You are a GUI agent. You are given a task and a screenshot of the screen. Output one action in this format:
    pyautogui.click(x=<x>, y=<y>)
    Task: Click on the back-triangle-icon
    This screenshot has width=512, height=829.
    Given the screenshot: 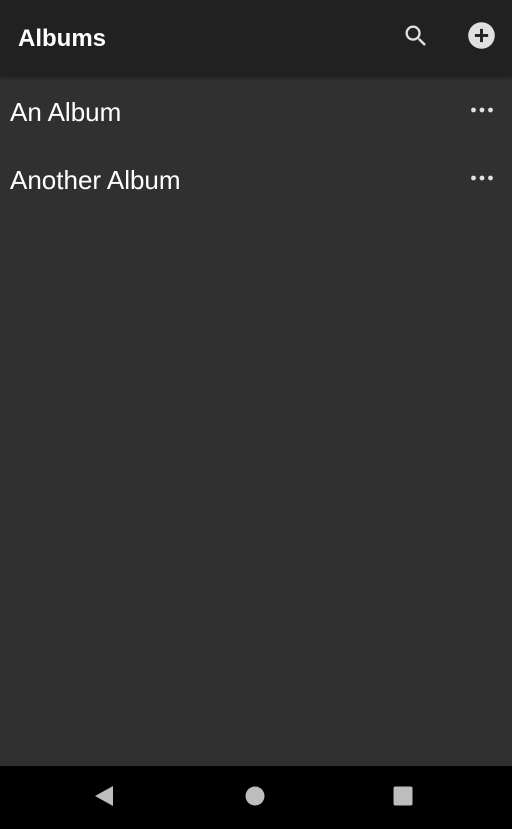 What is the action you would take?
    pyautogui.click(x=104, y=798)
    